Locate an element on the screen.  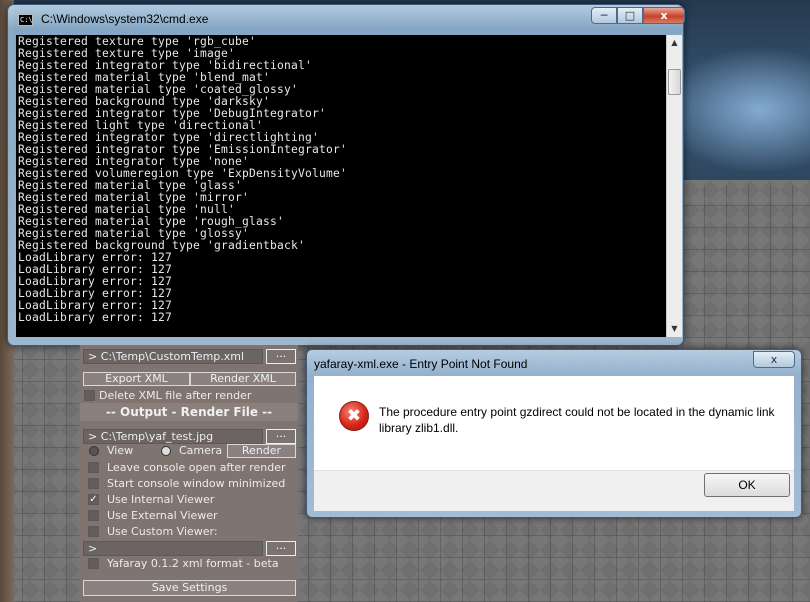
format-row: Yafaray 0.1.2 xml format - beta is located at coordinates (189, 565).